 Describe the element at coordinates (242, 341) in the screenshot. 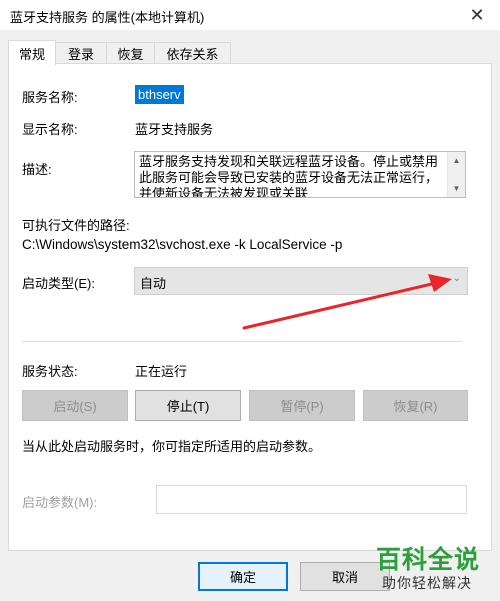

I see `divider` at that location.